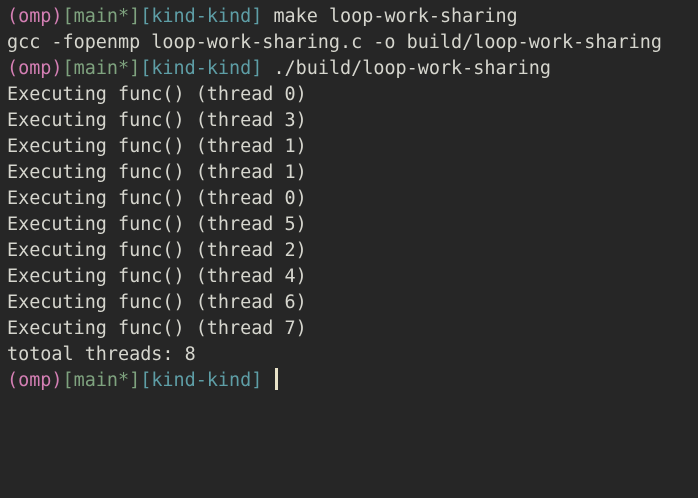  Describe the element at coordinates (395, 16) in the screenshot. I see `command-text: make loop-work-sharing` at that location.